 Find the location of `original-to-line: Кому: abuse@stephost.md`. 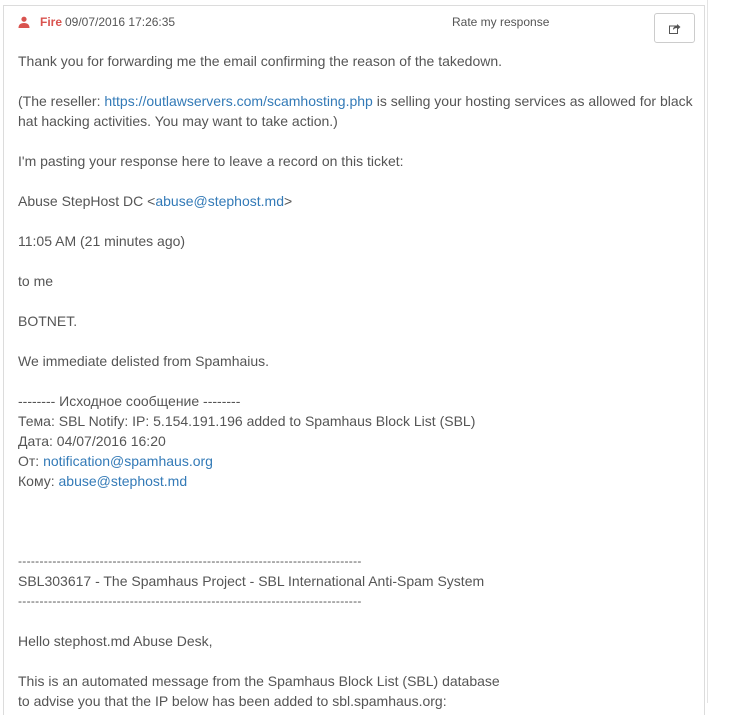

original-to-line: Кому: abuse@stephost.md is located at coordinates (358, 481).